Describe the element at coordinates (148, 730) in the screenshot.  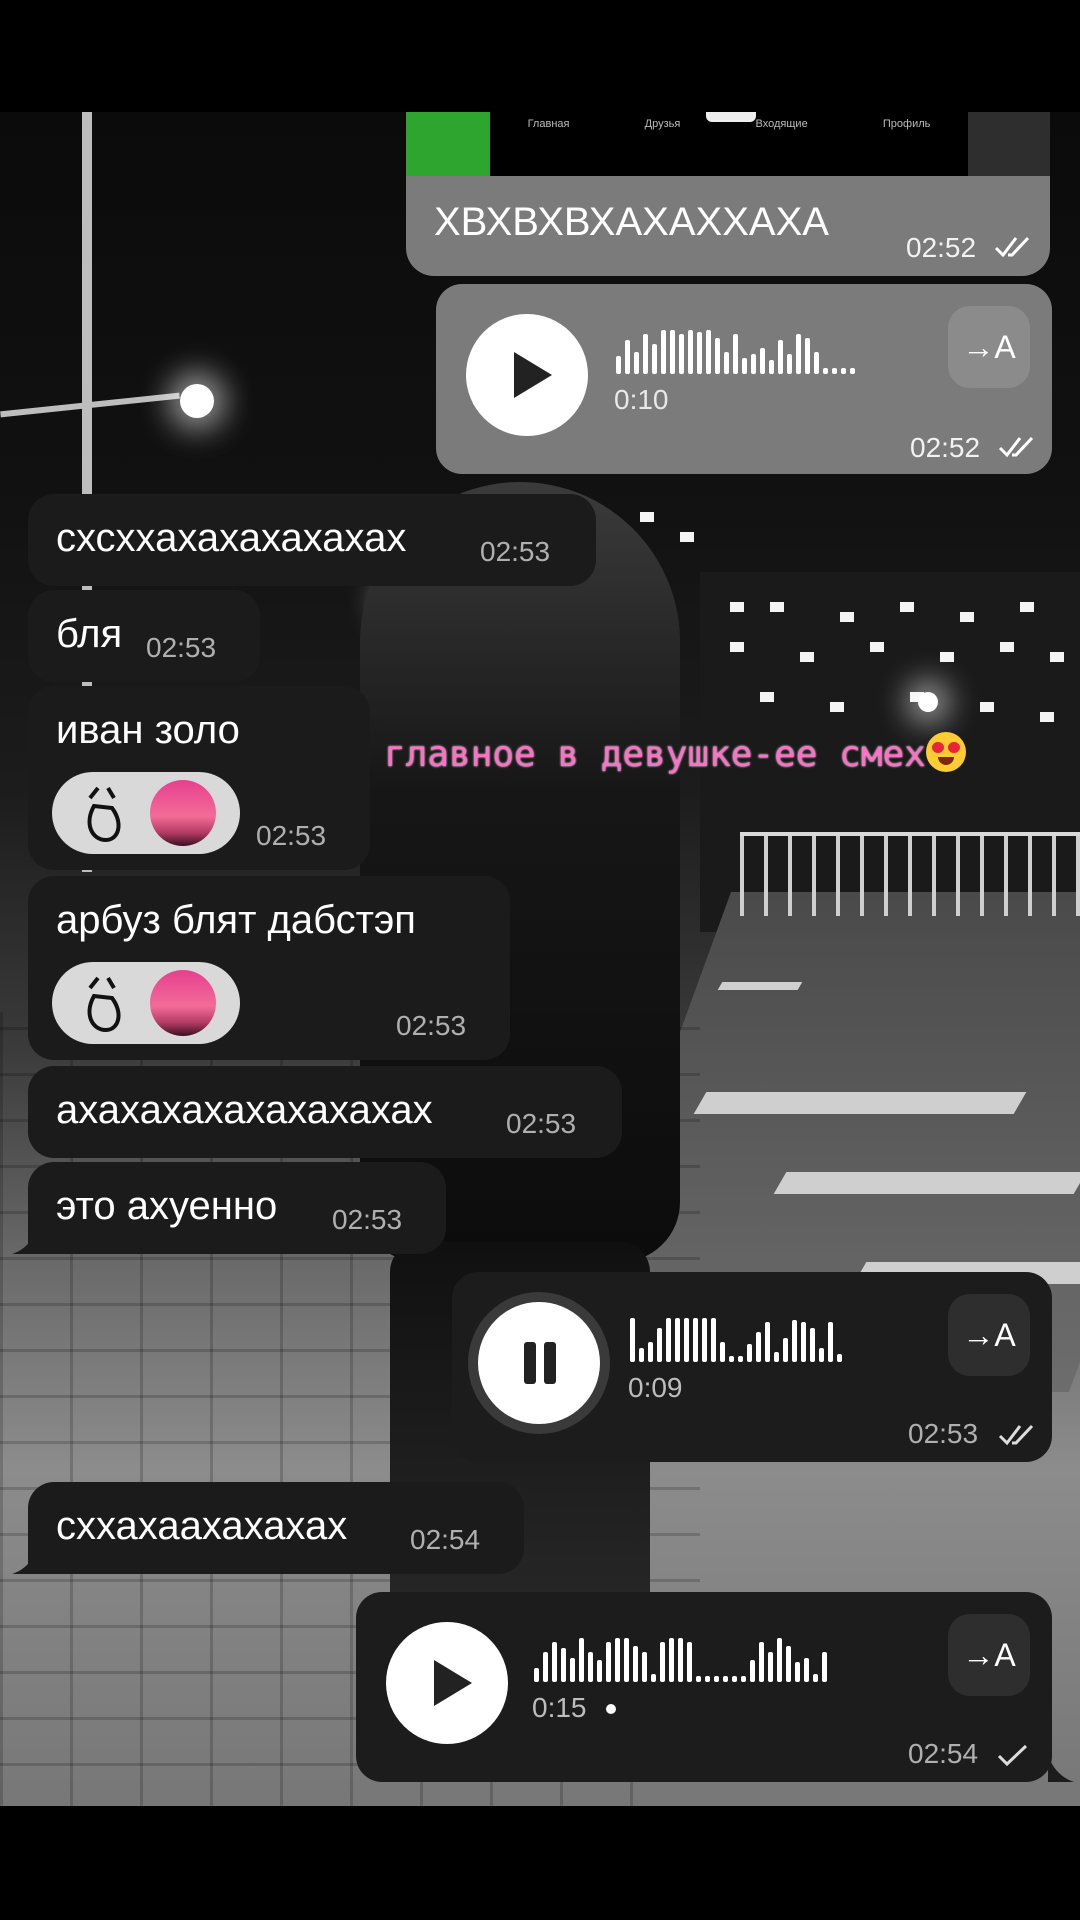
I see `message-text: иван золо` at that location.